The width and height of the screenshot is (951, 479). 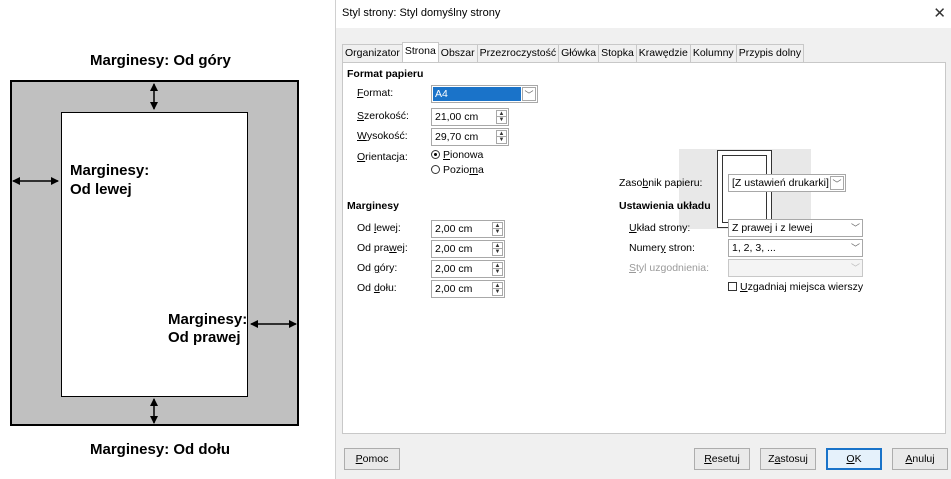 I want to click on width-spinner: 21,00 cm ▲ ▼, so click(x=470, y=117).